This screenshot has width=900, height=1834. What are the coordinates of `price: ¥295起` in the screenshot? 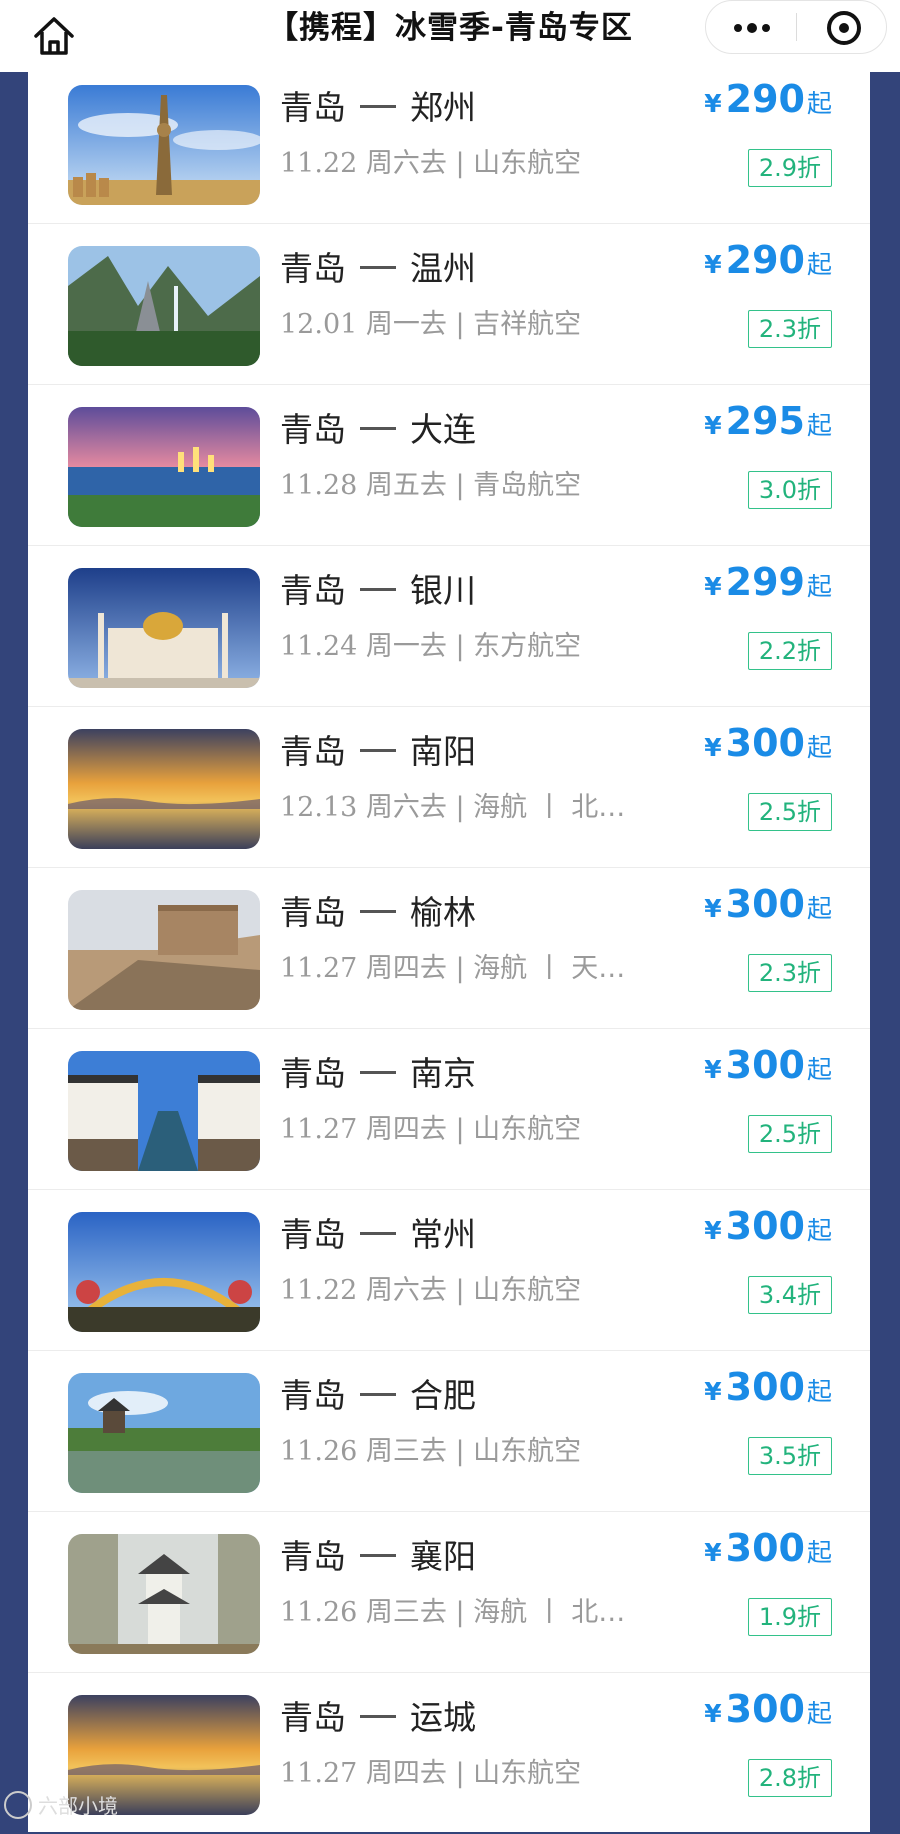 It's located at (768, 421).